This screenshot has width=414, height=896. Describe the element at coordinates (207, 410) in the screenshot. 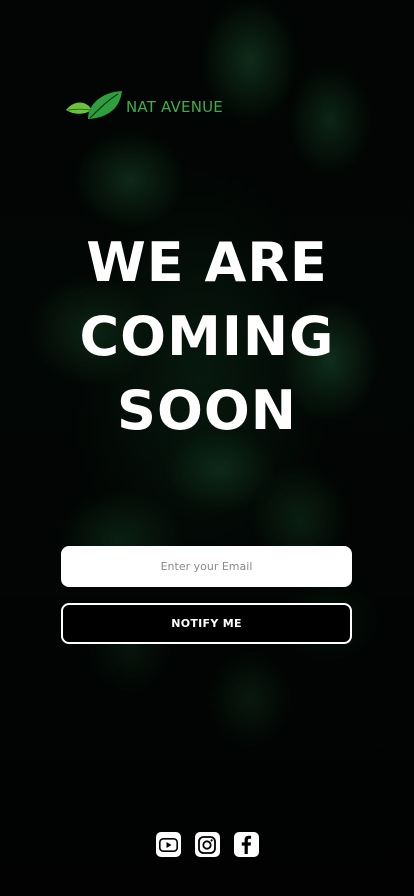

I see `headline-line-3: SOON` at that location.